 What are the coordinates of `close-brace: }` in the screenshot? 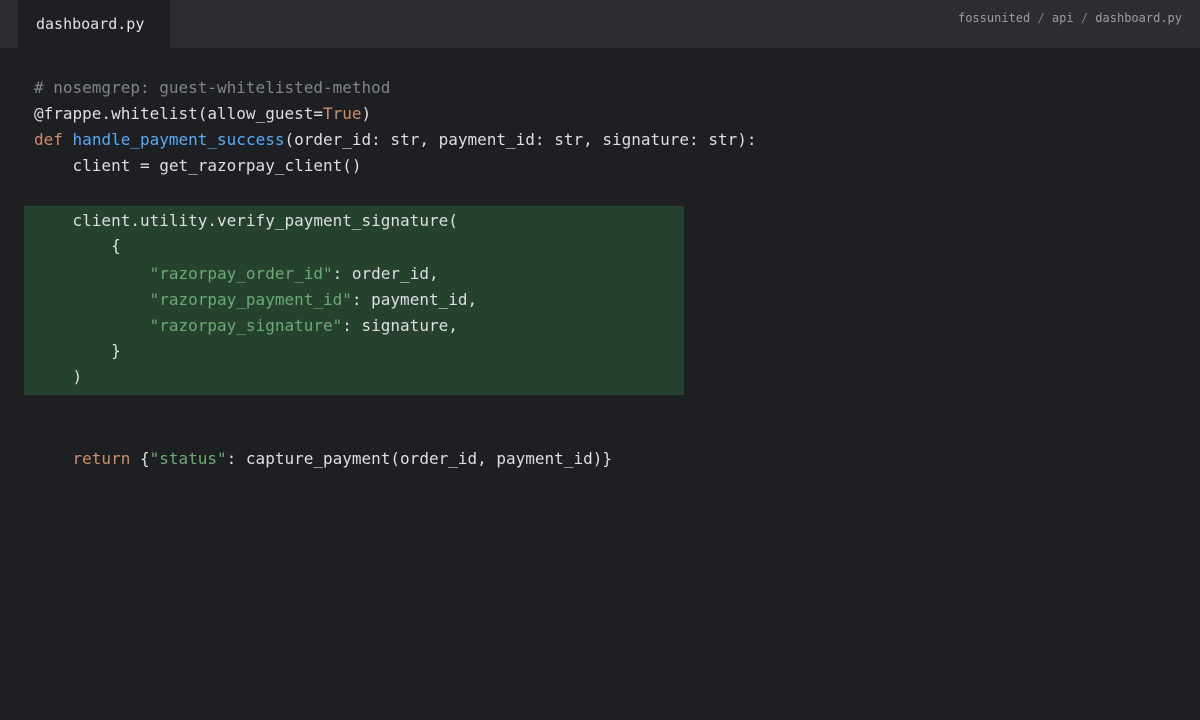 It's located at (77, 350).